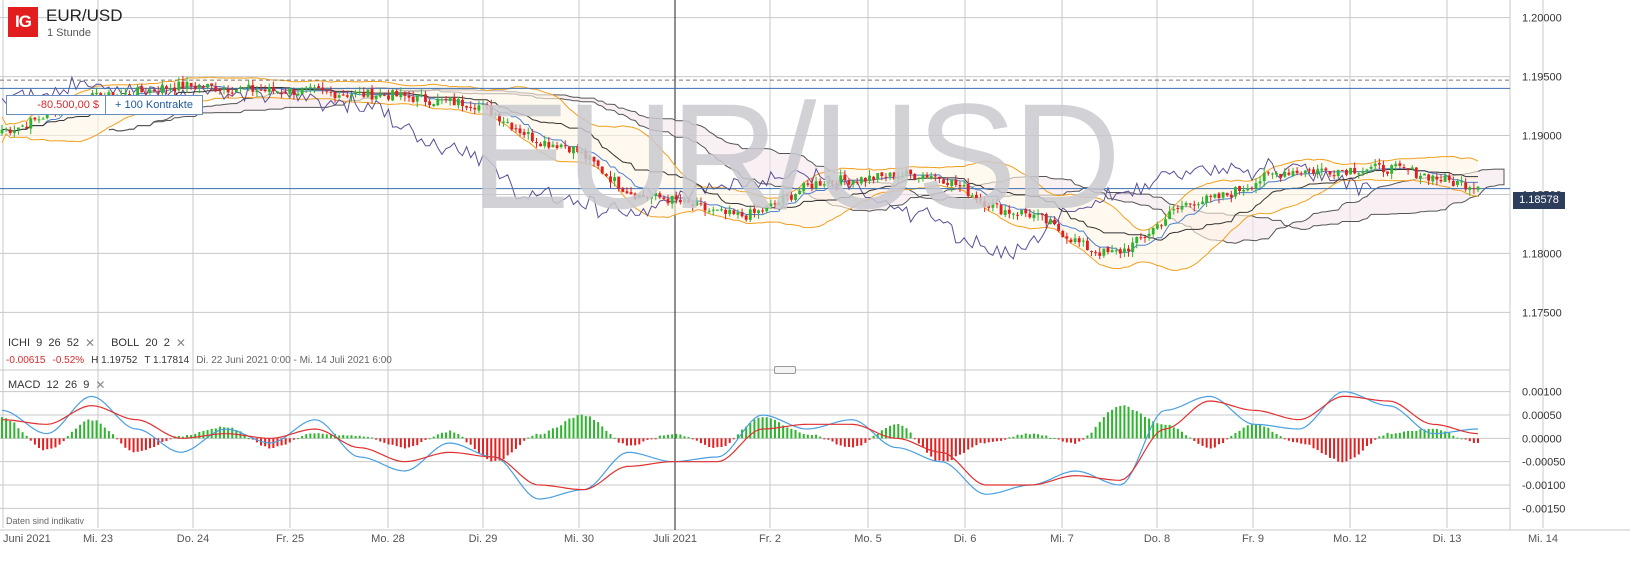 The height and width of the screenshot is (567, 1630). What do you see at coordinates (68, 360) in the screenshot?
I see `change-percent: -0.52%` at bounding box center [68, 360].